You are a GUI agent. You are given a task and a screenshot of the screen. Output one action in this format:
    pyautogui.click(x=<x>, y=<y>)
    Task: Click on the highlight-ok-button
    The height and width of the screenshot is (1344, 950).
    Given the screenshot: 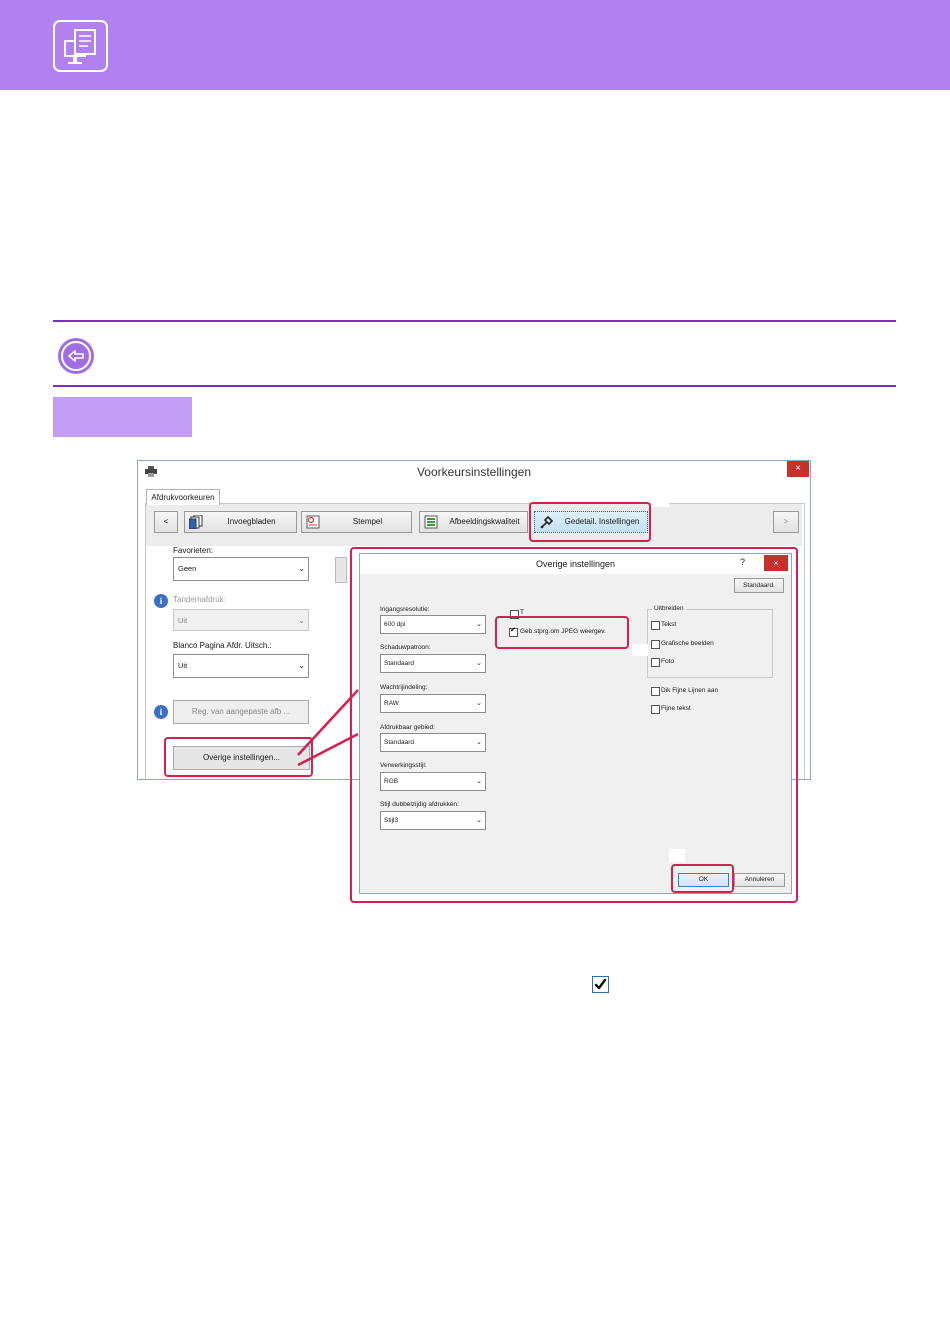 What is the action you would take?
    pyautogui.click(x=702, y=878)
    